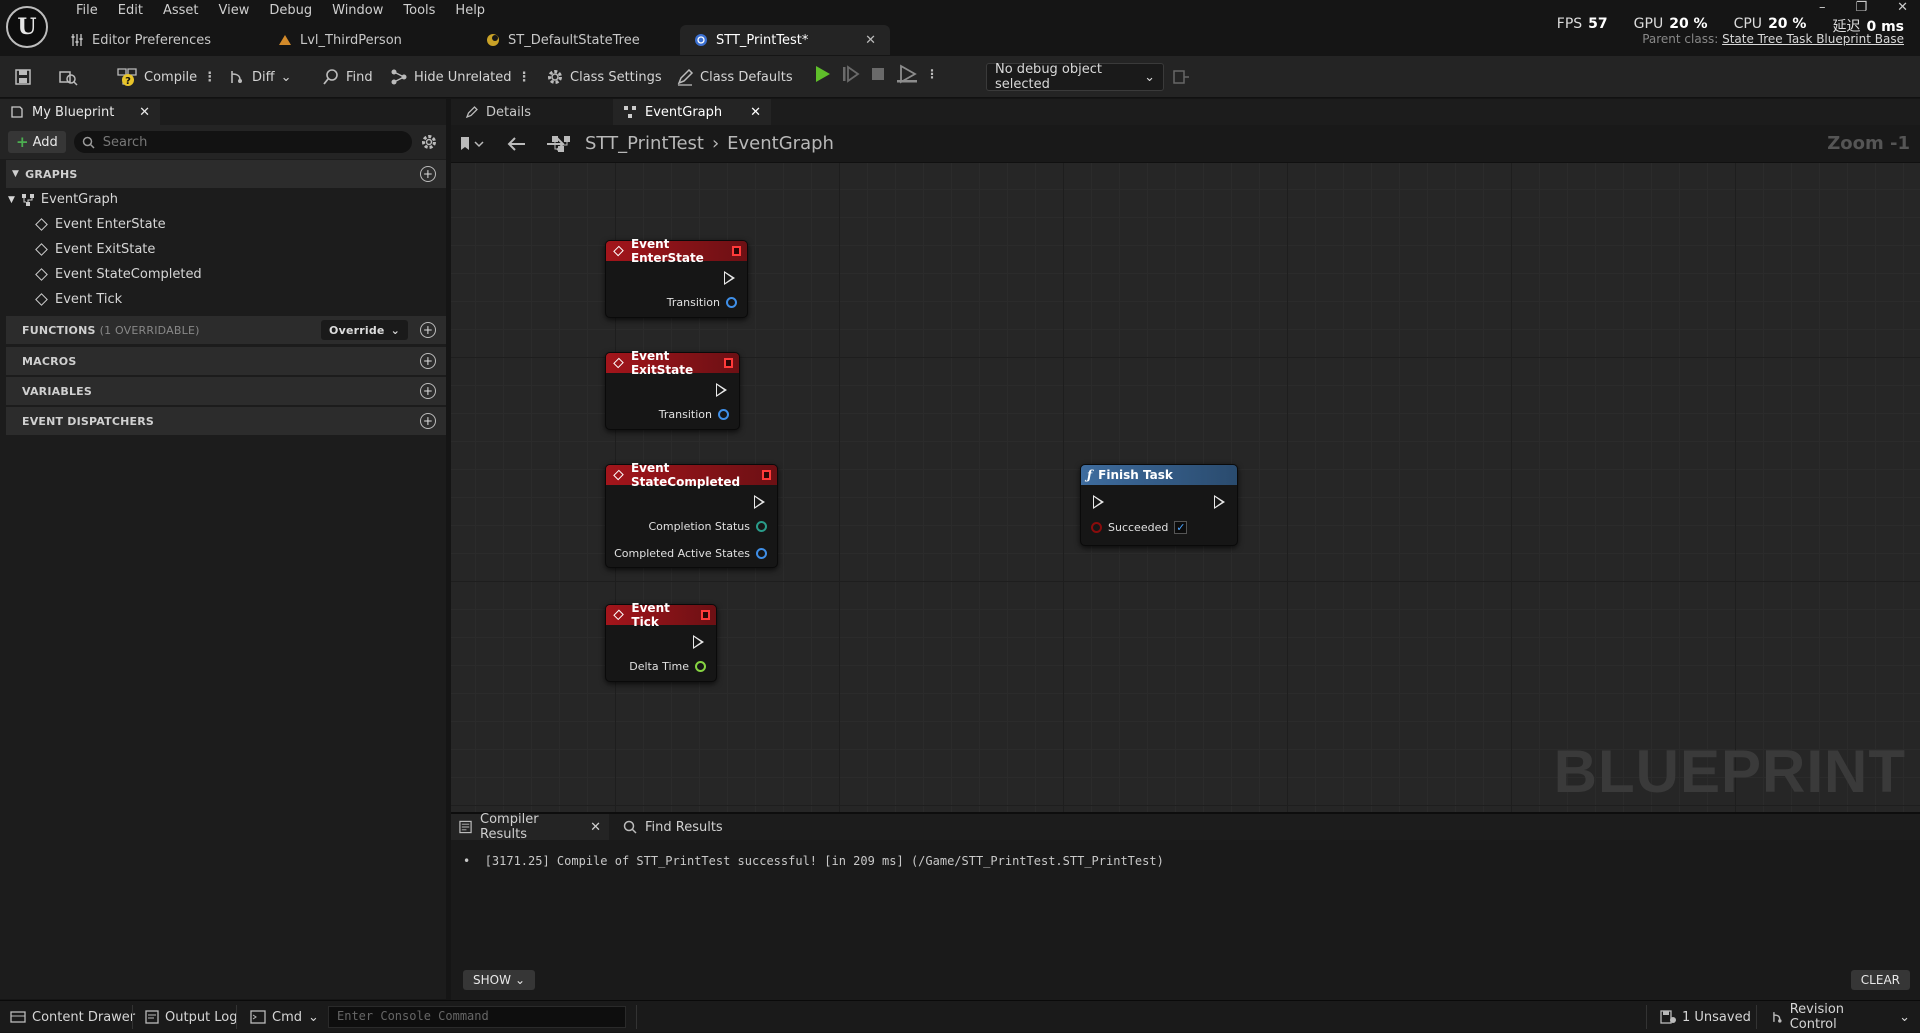 Image resolution: width=1920 pixels, height=1033 pixels. I want to click on save-button, so click(23, 77).